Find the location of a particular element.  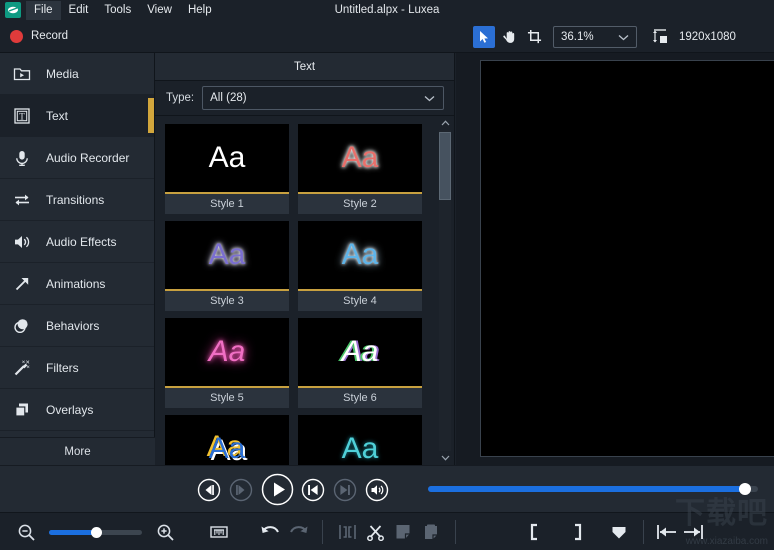

hand-icon is located at coordinates (508, 37).